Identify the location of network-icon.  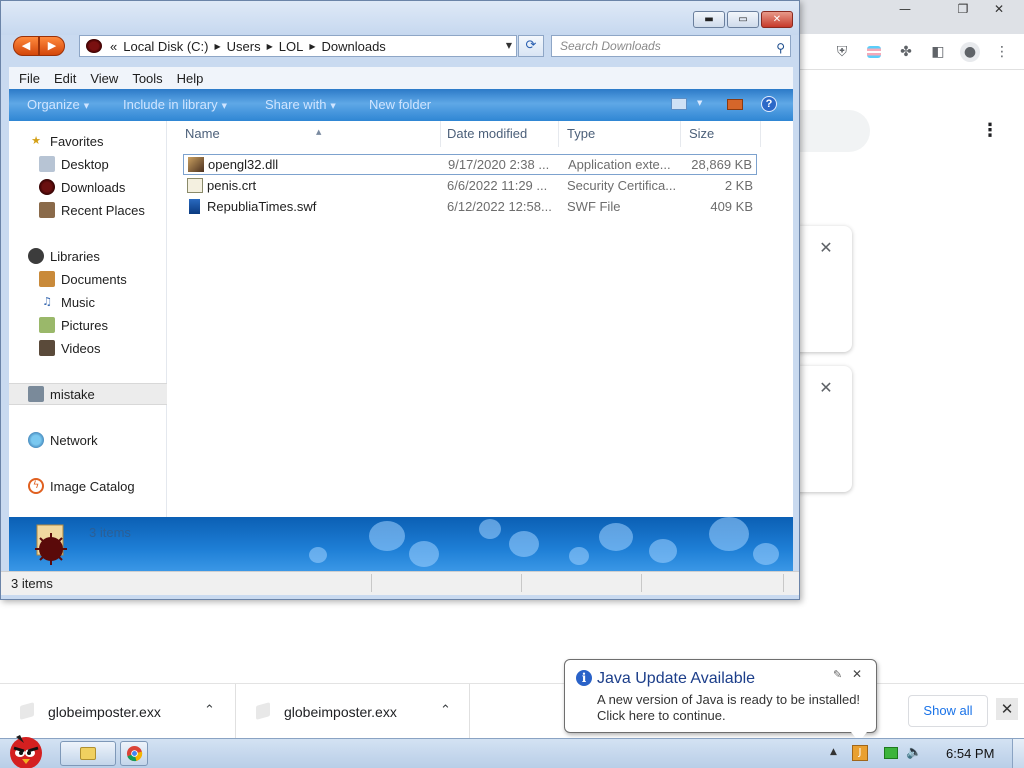
(36, 440).